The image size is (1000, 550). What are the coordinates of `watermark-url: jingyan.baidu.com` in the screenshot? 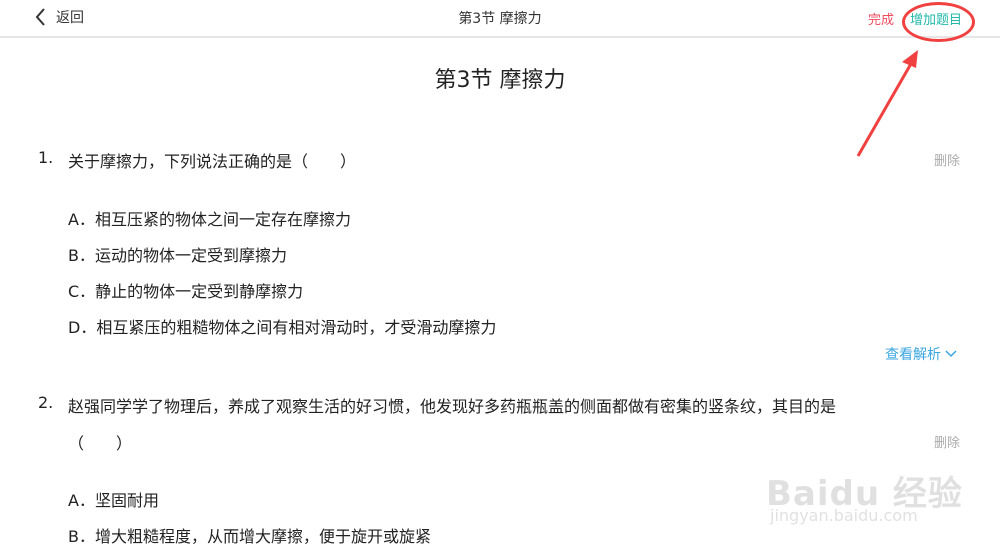 It's located at (844, 515).